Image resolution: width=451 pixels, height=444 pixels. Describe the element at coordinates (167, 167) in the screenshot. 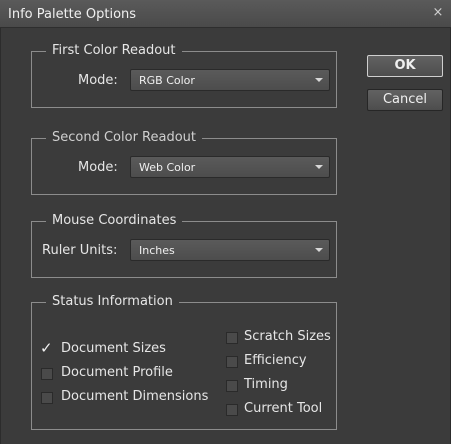

I see `second-mode-value: Web Color` at that location.